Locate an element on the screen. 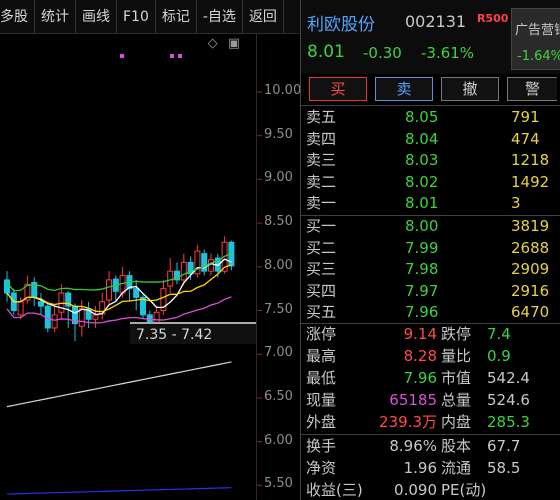 The image size is (560, 500). ask-price: 8.01 is located at coordinates (422, 203).